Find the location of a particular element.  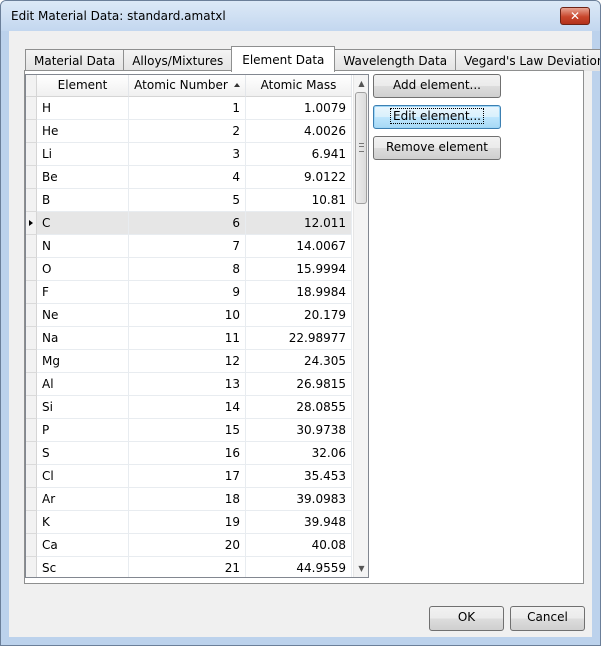

table-row: S 16 32.06 is located at coordinates (189, 453).